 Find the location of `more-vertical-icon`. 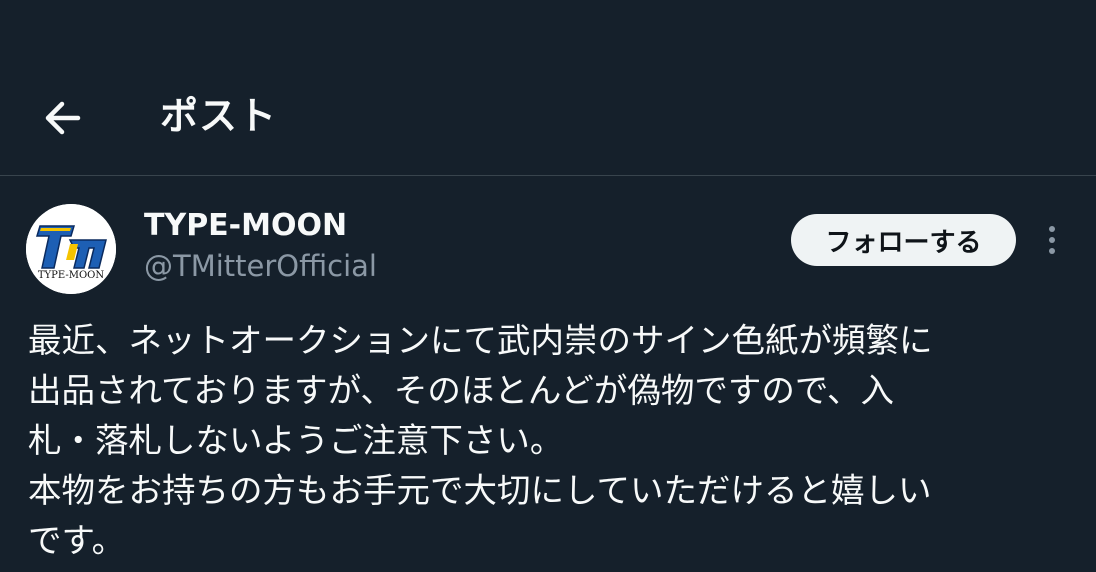

more-vertical-icon is located at coordinates (1052, 240).